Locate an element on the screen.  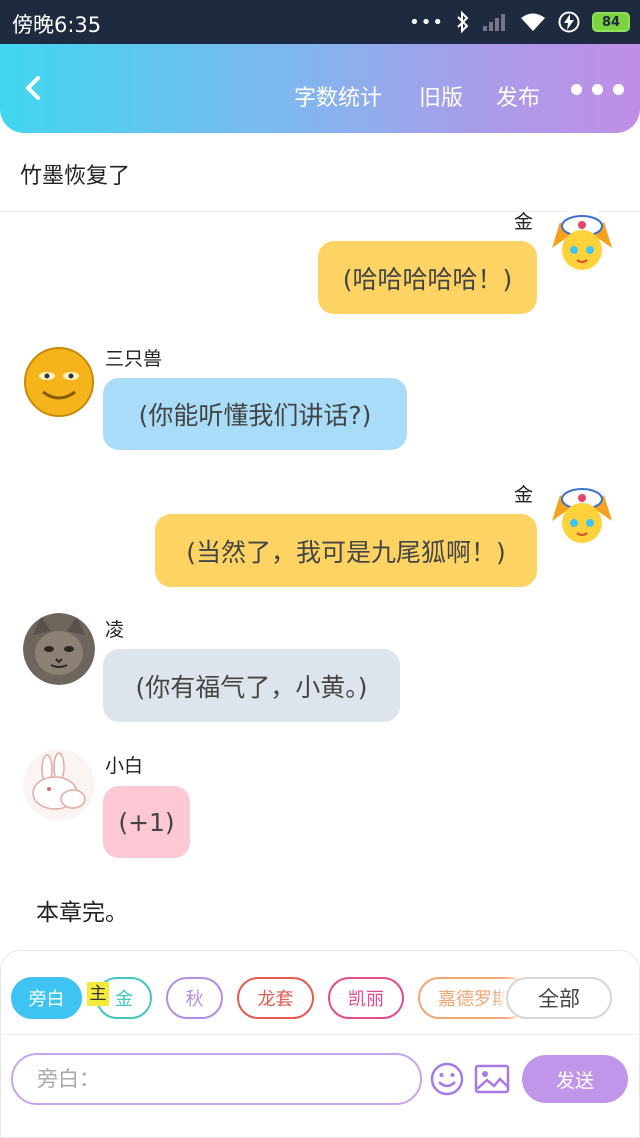
chapter-end-text: 本章完。 is located at coordinates (82, 910).